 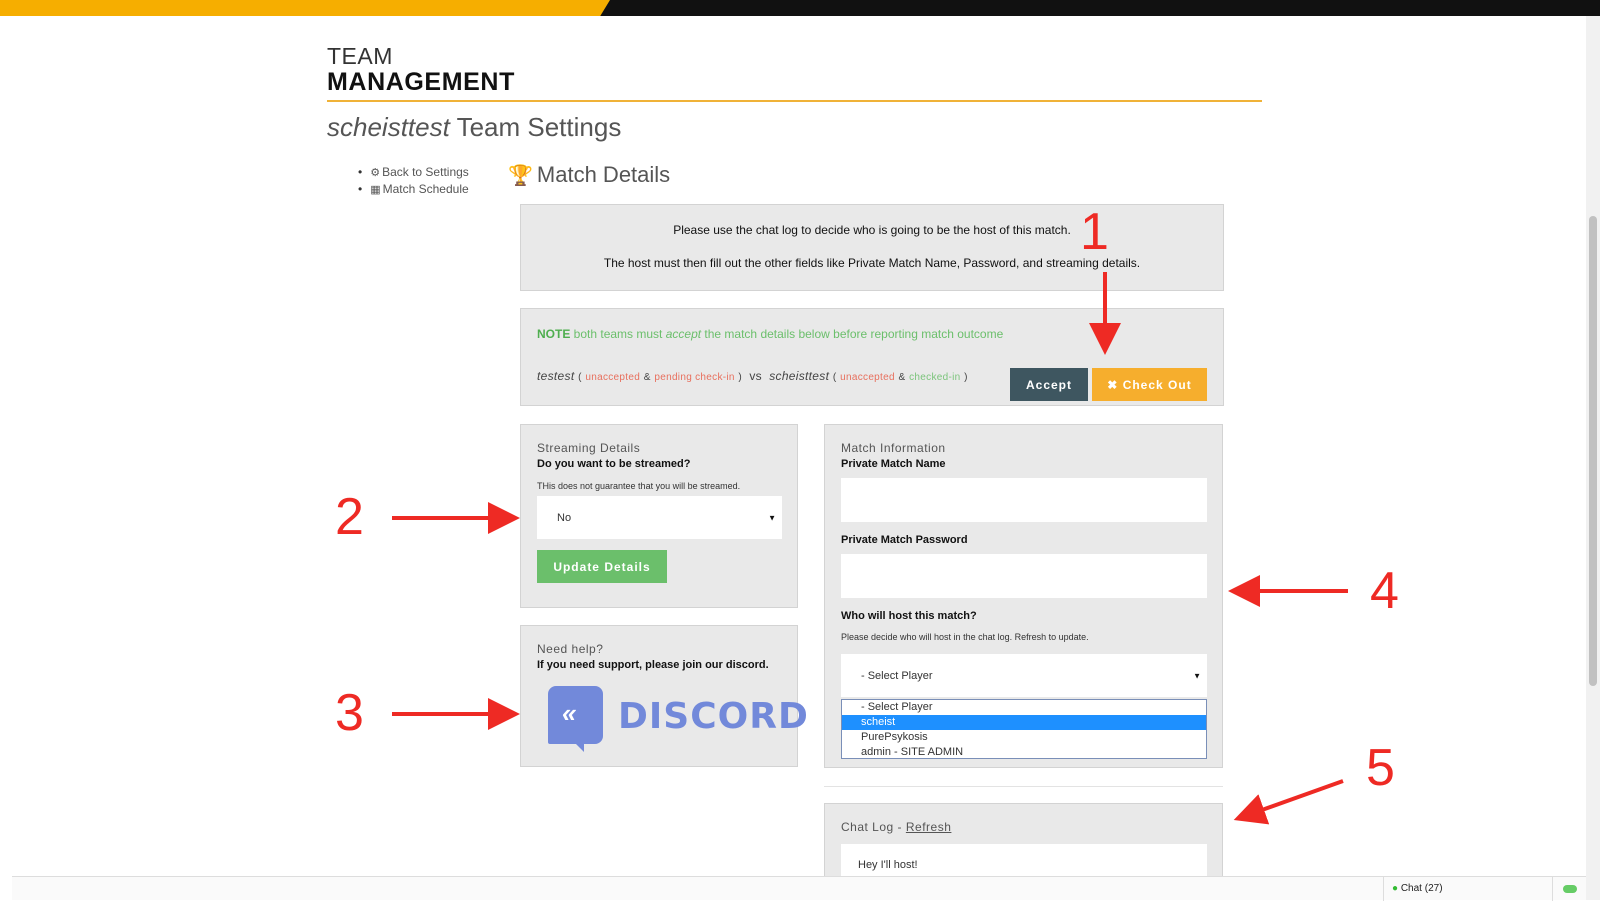 What do you see at coordinates (935, 377) in the screenshot?
I see `team2-checkin-status: checked-in` at bounding box center [935, 377].